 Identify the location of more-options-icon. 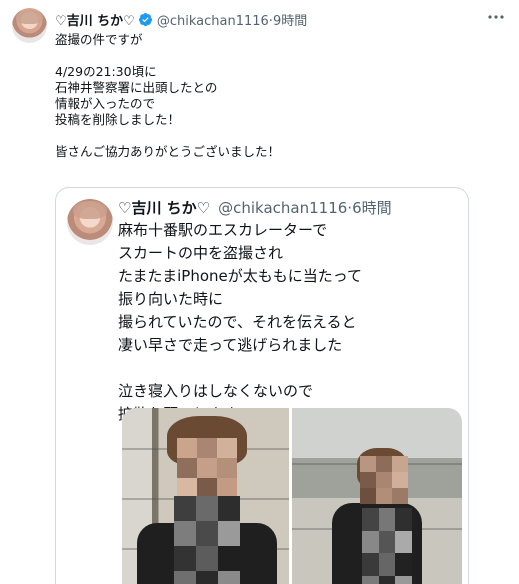
(496, 17).